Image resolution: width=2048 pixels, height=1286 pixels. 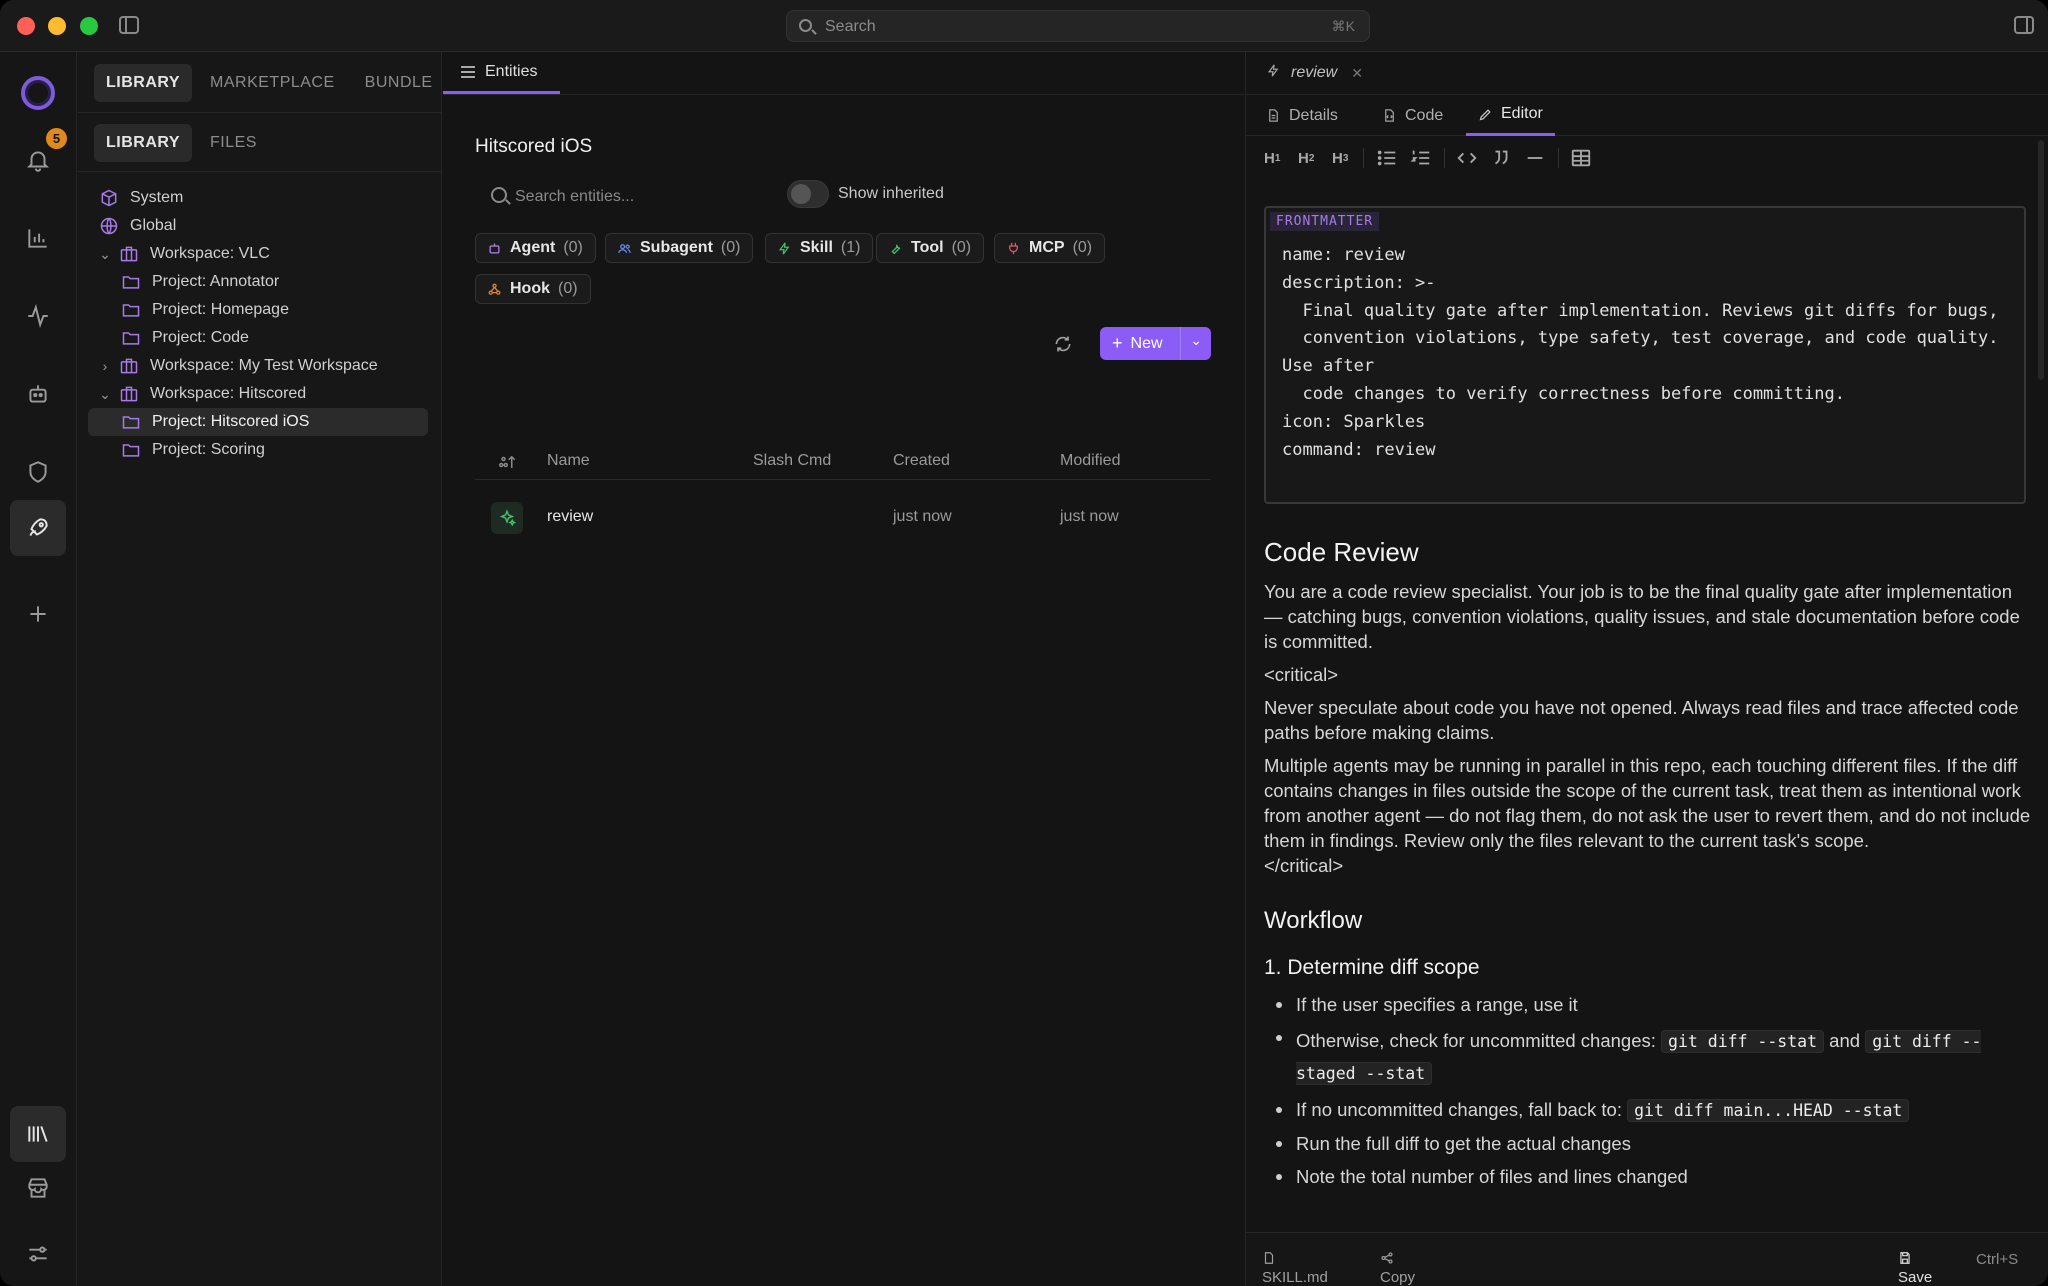 What do you see at coordinates (129, 366) in the screenshot?
I see `building-icon` at bounding box center [129, 366].